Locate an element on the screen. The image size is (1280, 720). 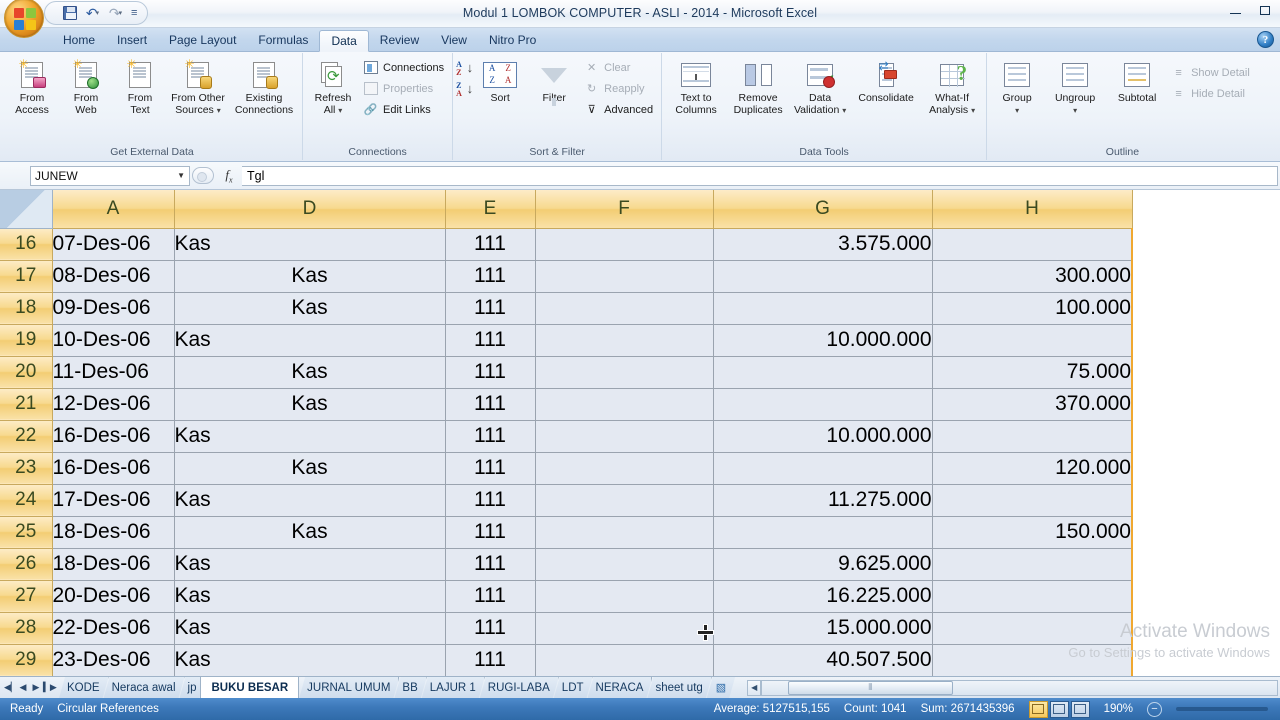
cell-H18: 100.000 is located at coordinates (1032, 308).